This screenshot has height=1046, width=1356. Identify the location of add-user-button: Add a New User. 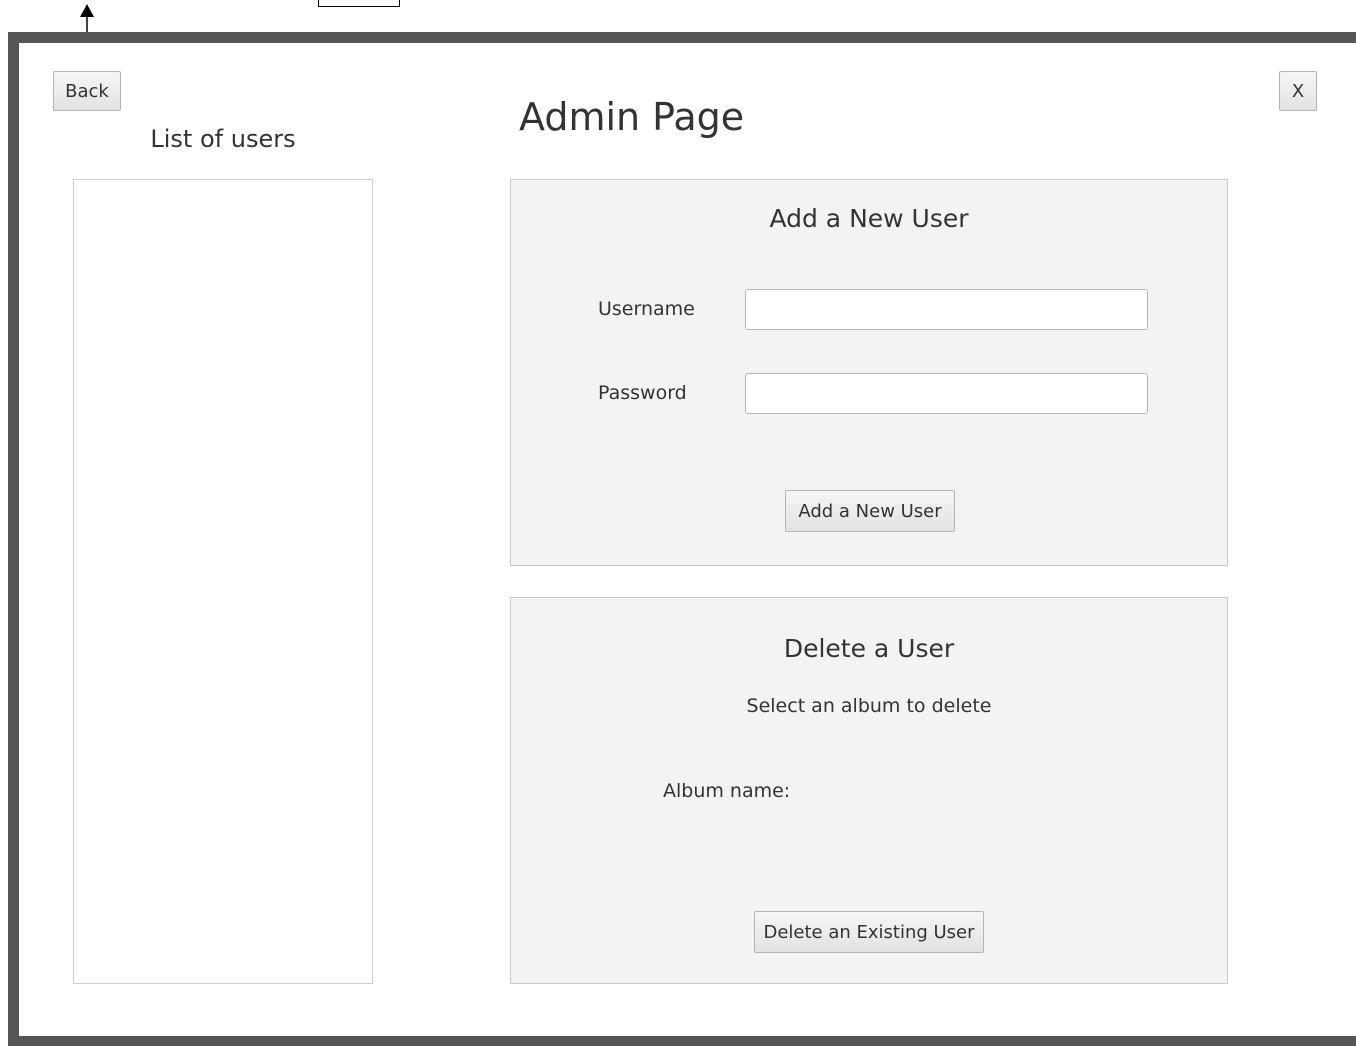
(870, 511).